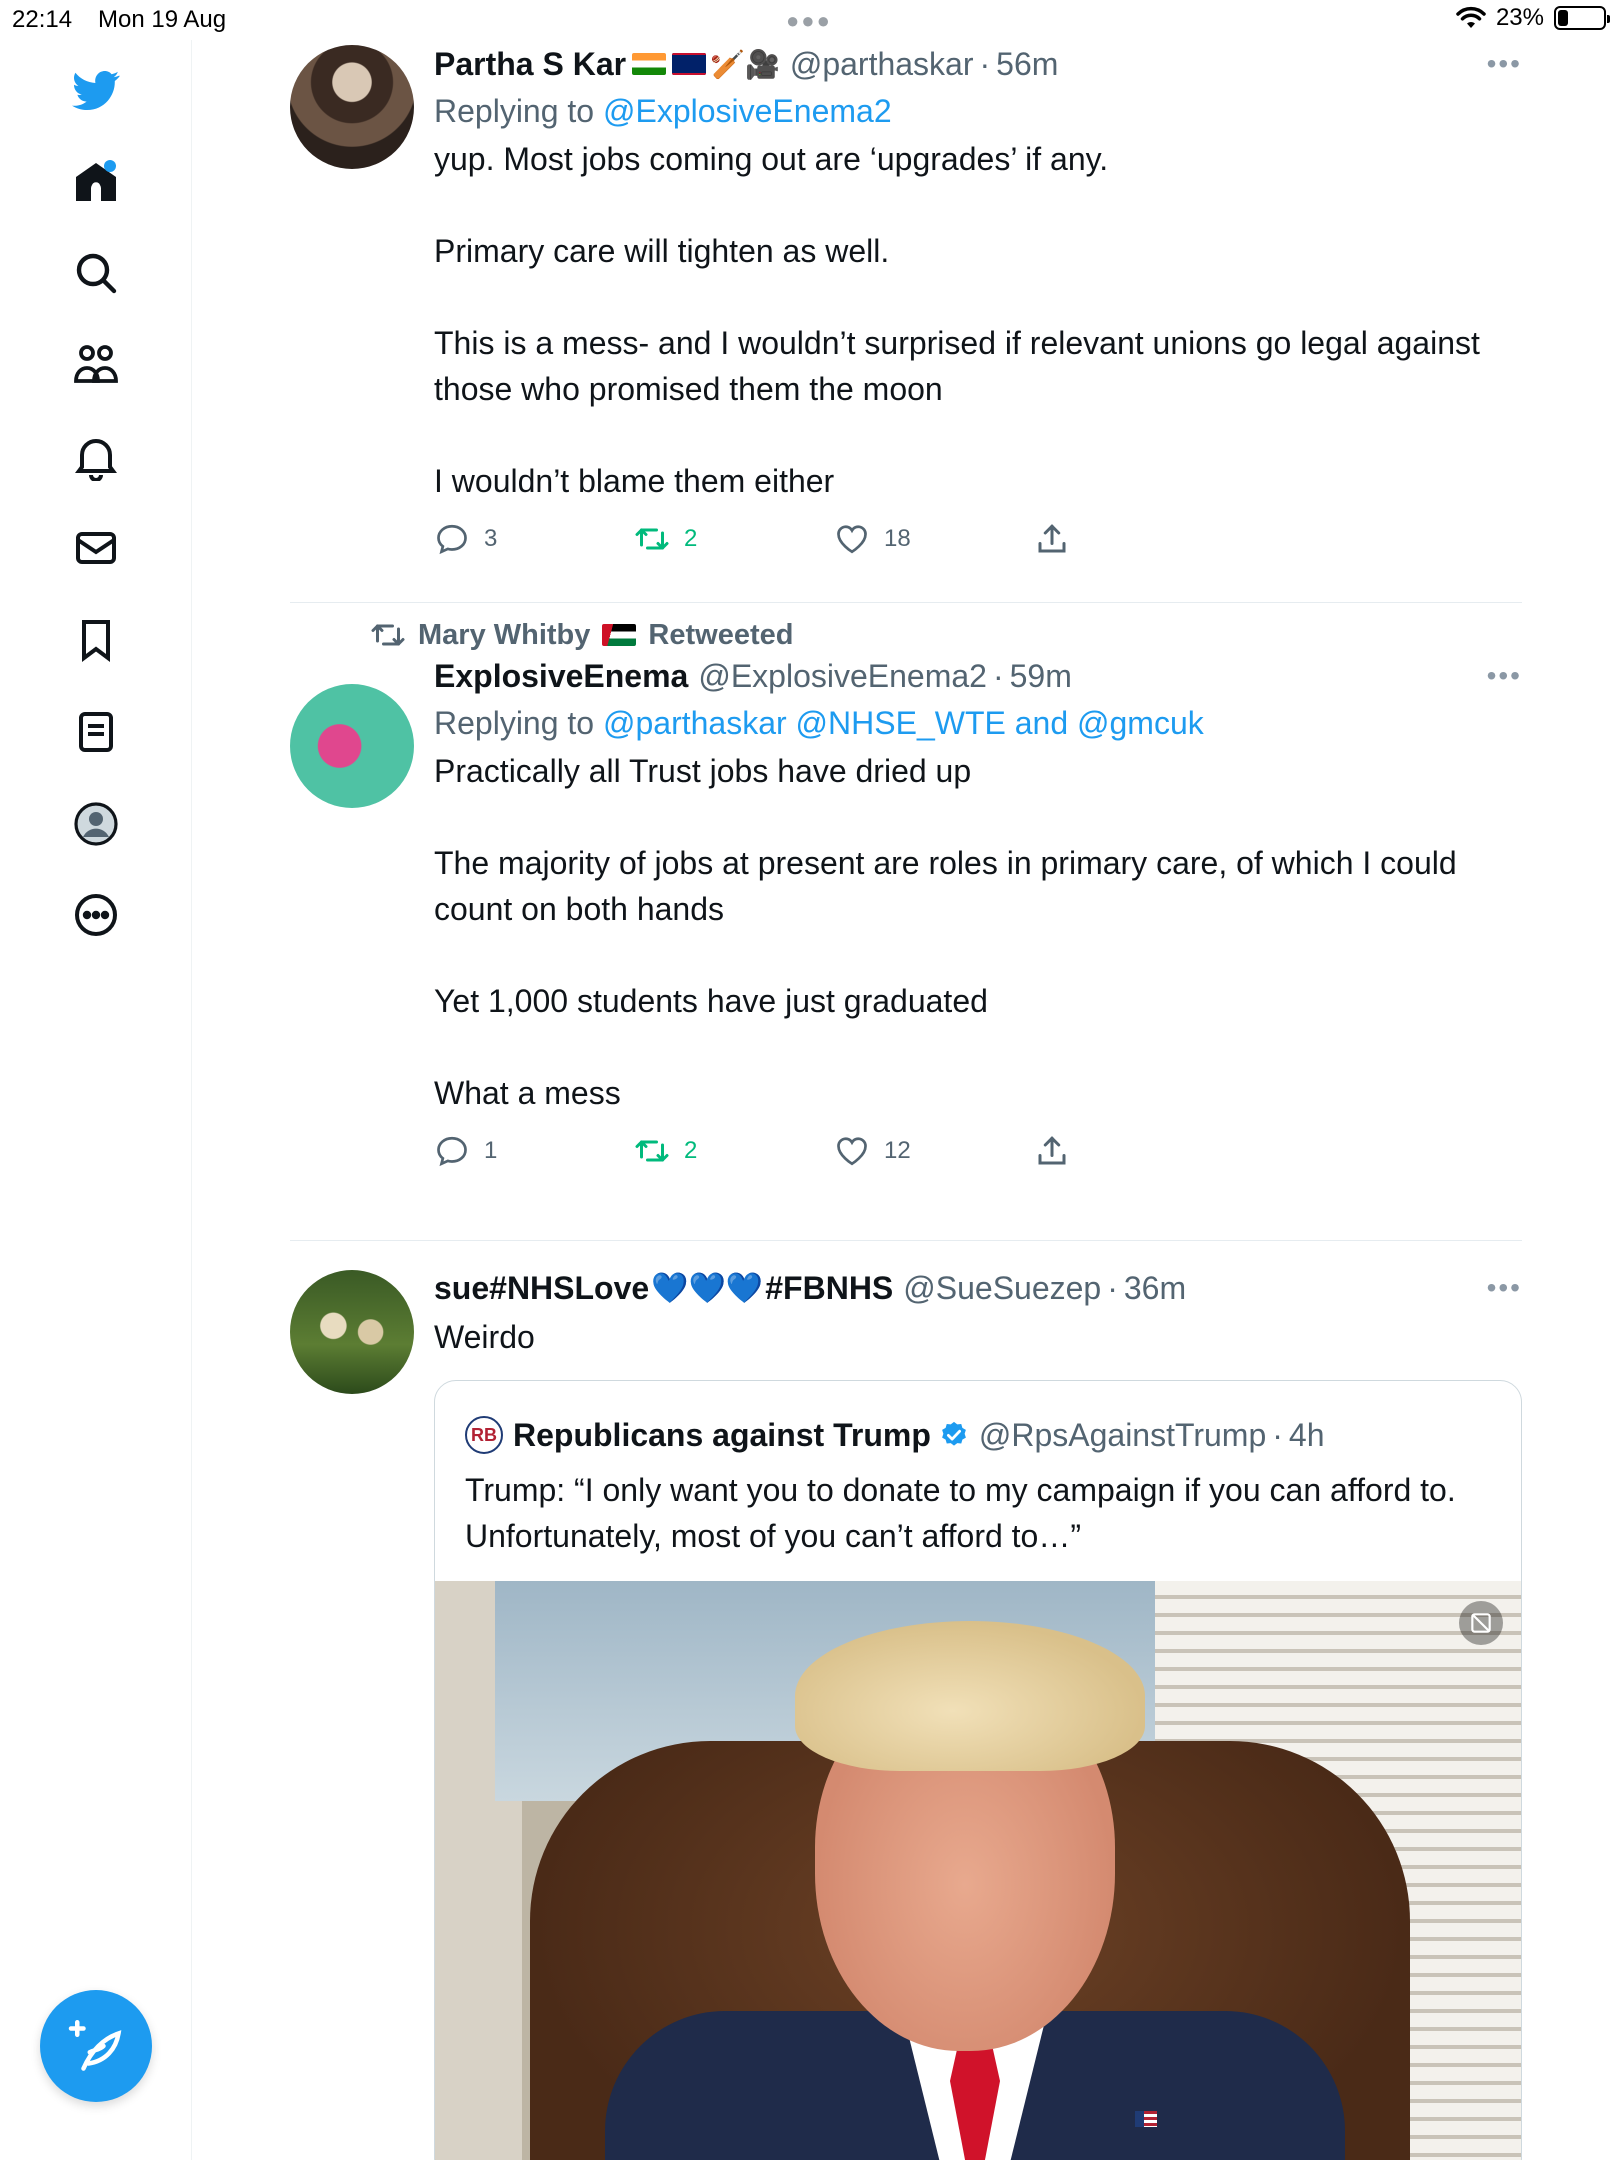  I want to click on home-icon, so click(96, 182).